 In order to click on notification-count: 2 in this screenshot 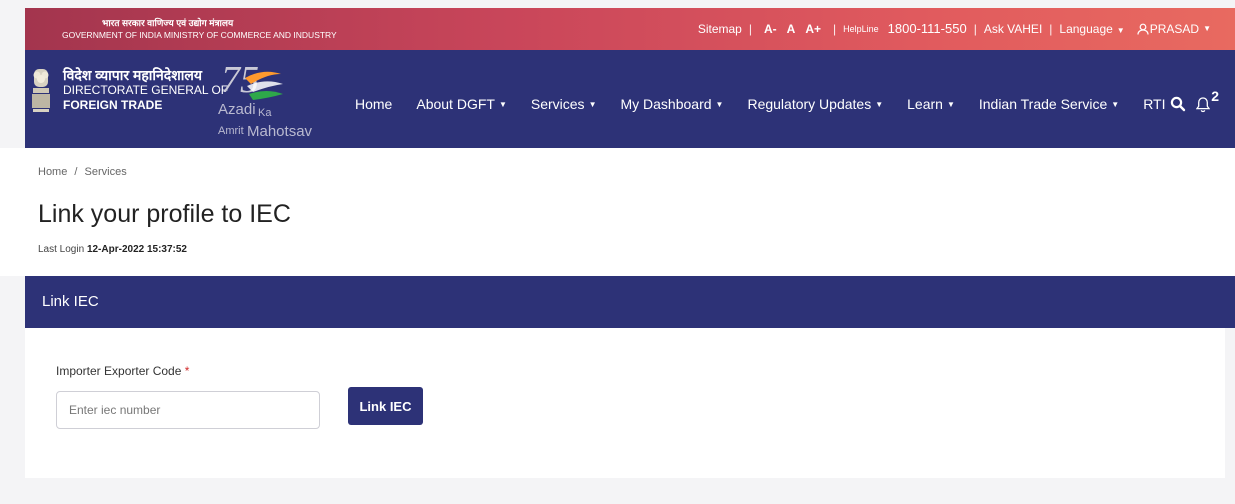, I will do `click(1215, 96)`.